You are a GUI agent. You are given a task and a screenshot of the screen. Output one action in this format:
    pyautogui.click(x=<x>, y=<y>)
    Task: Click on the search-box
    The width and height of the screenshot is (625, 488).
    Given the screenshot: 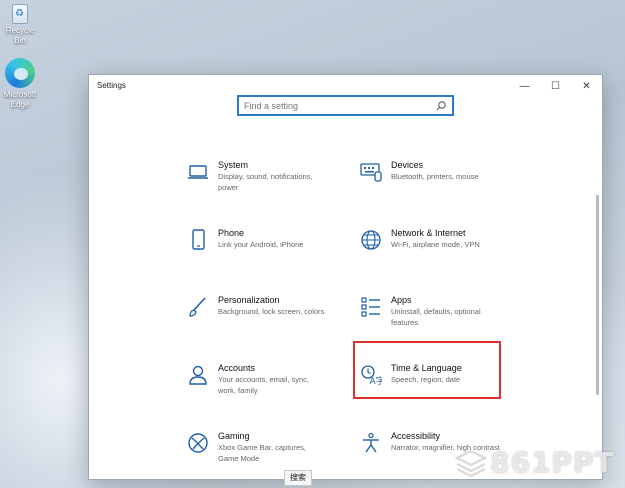 What is the action you would take?
    pyautogui.click(x=345, y=105)
    